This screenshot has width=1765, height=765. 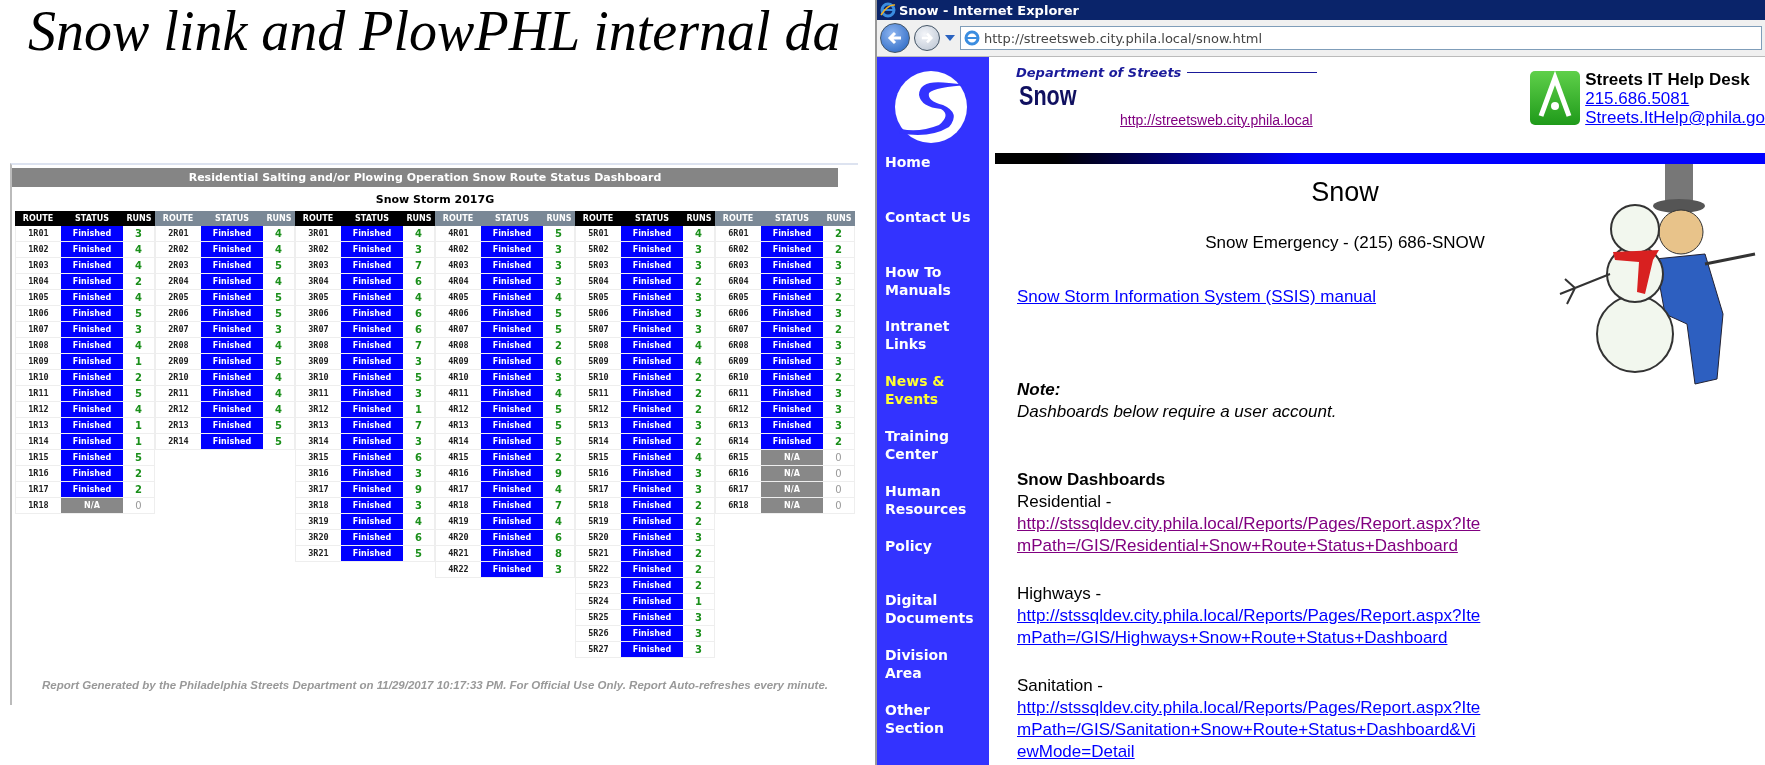 I want to click on nav-link: Contact Us, so click(x=927, y=235).